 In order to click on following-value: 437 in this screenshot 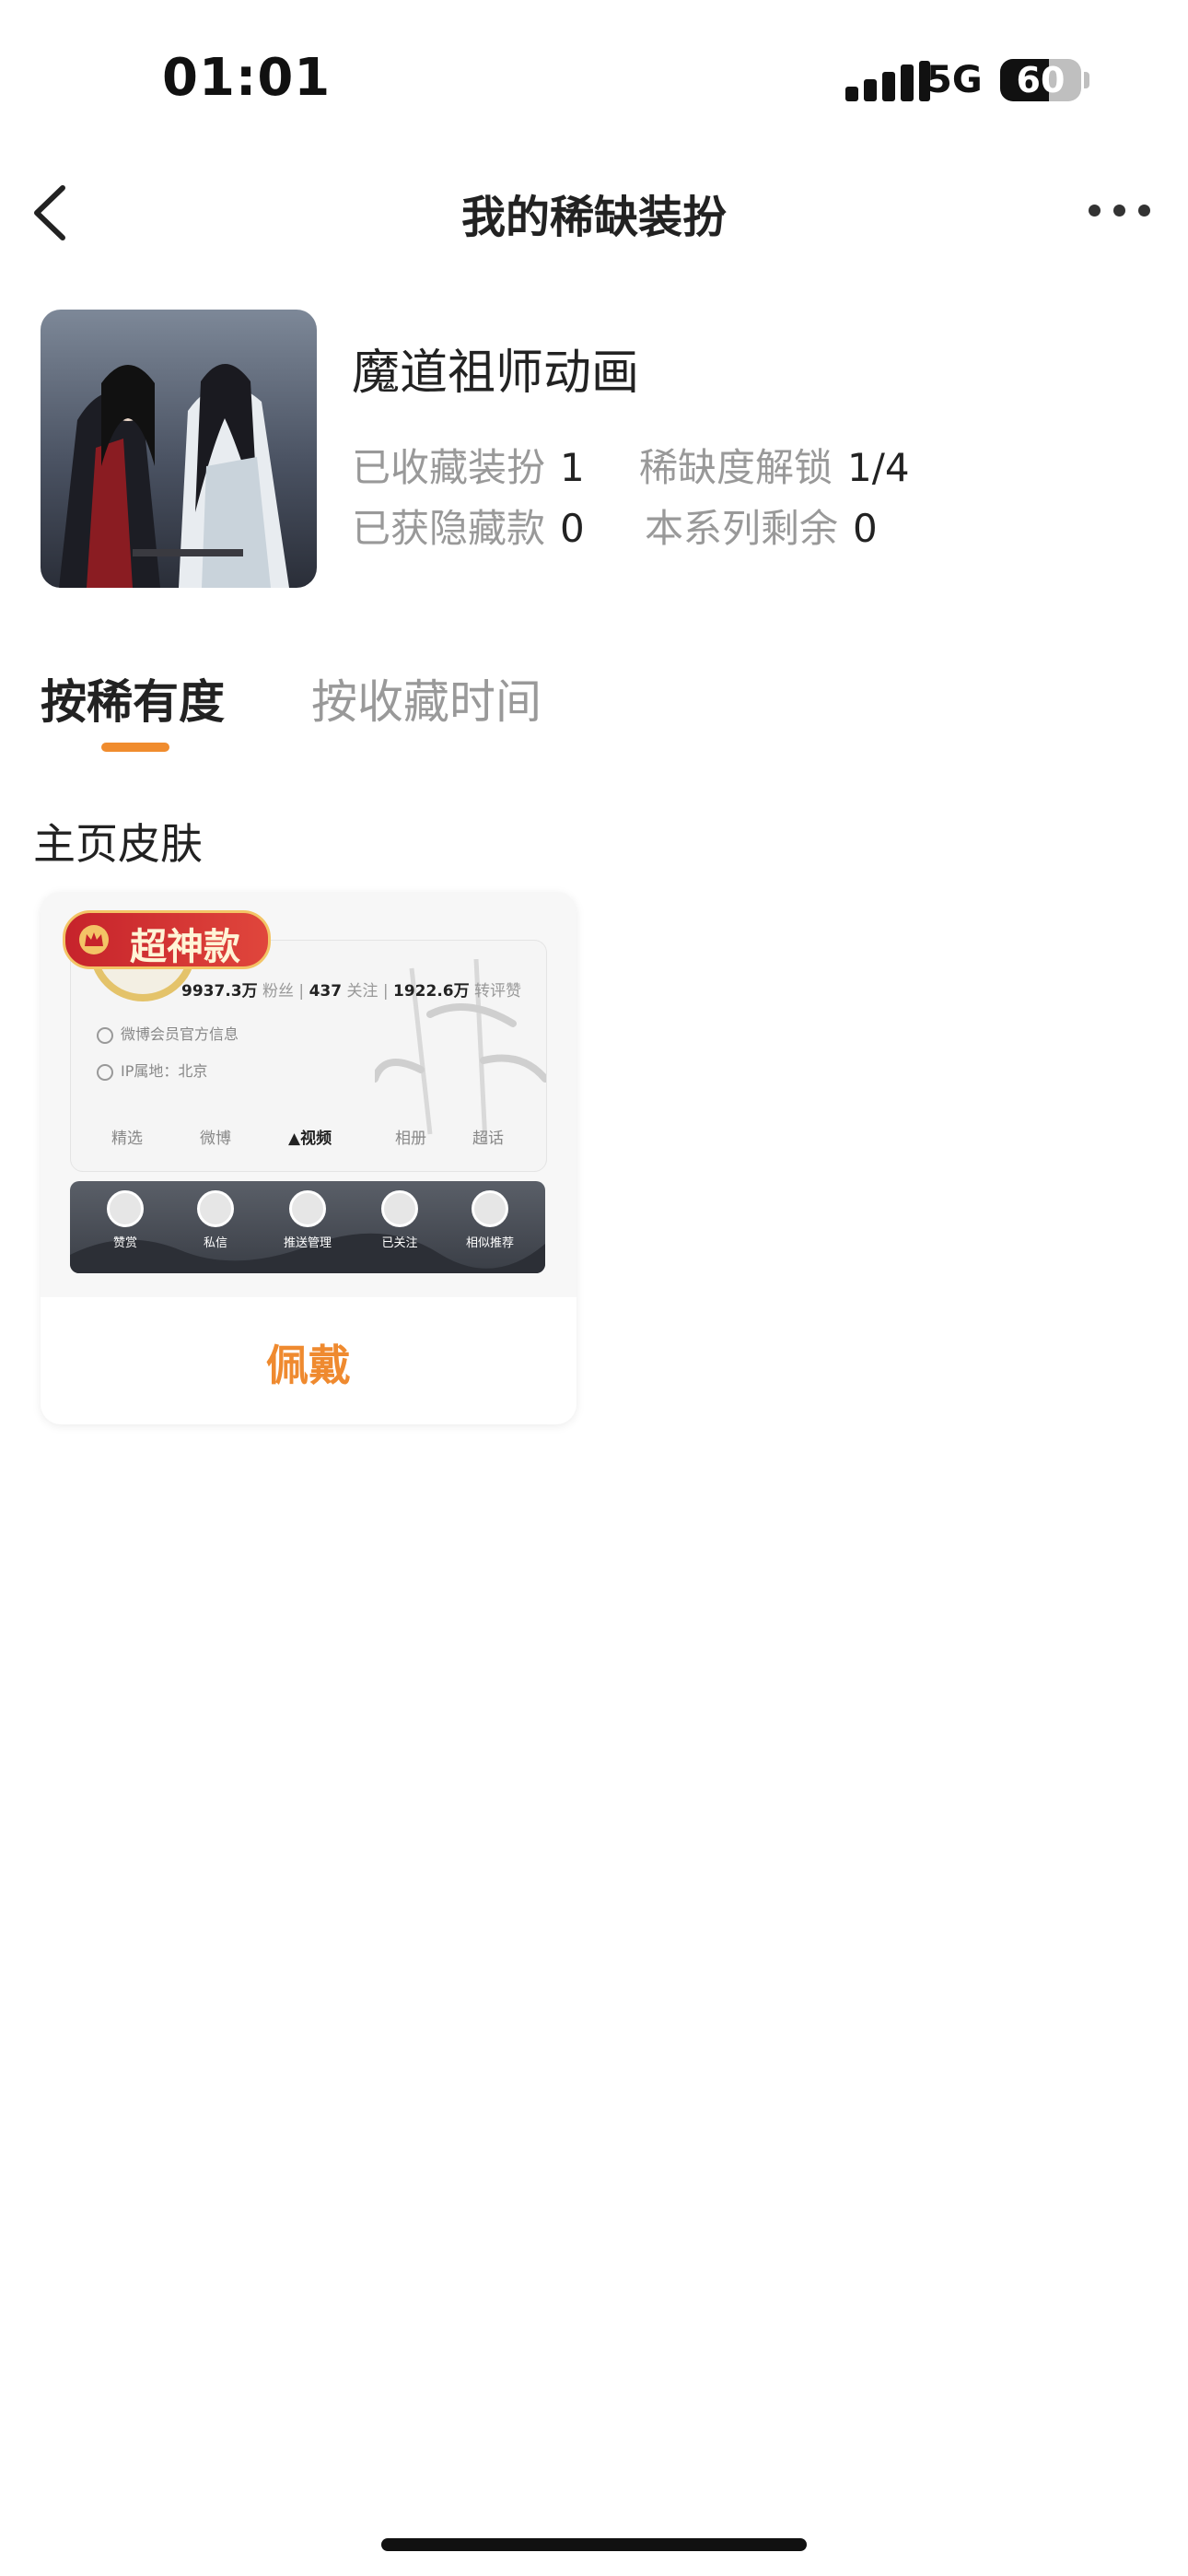, I will do `click(326, 991)`.